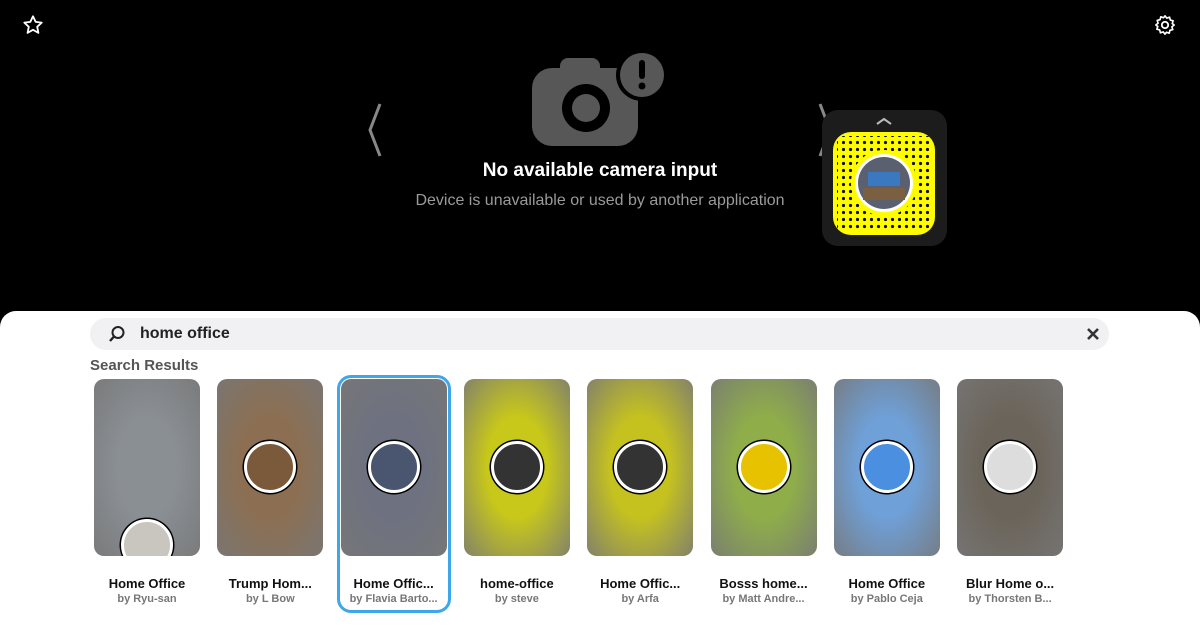 The image size is (1200, 629). What do you see at coordinates (517, 583) in the screenshot?
I see `lens-title: home-office` at bounding box center [517, 583].